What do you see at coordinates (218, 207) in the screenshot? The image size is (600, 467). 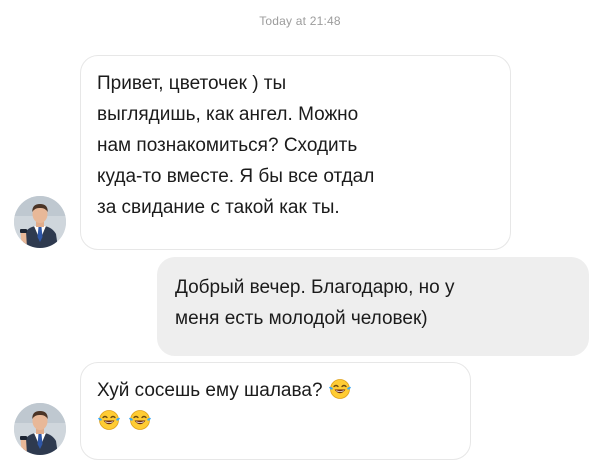 I see `message-text-line: за свидание с такой как ты.` at bounding box center [218, 207].